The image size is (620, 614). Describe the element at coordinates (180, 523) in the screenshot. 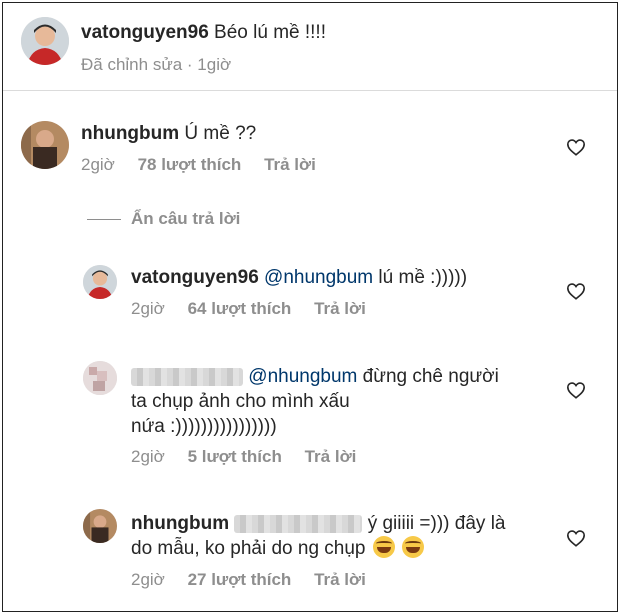

I see `reply-username: nhungbum` at that location.